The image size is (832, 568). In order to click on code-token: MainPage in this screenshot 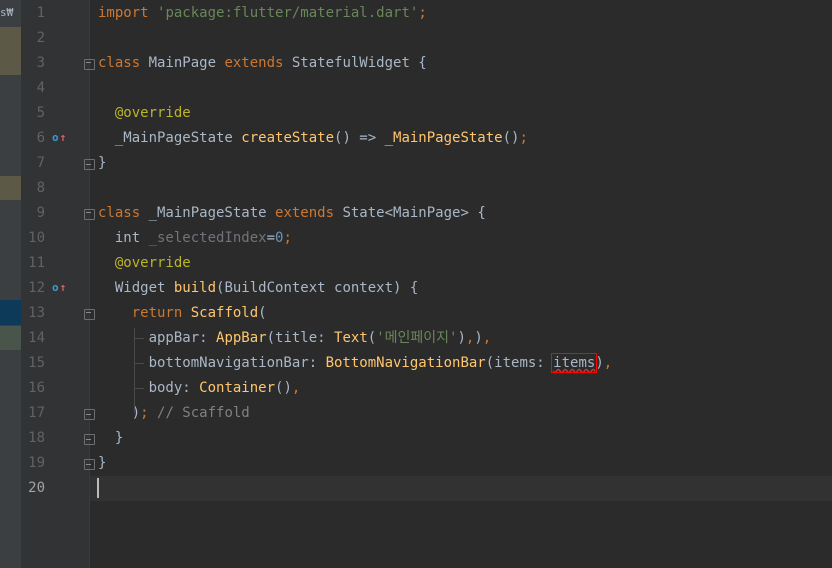, I will do `click(186, 63)`.